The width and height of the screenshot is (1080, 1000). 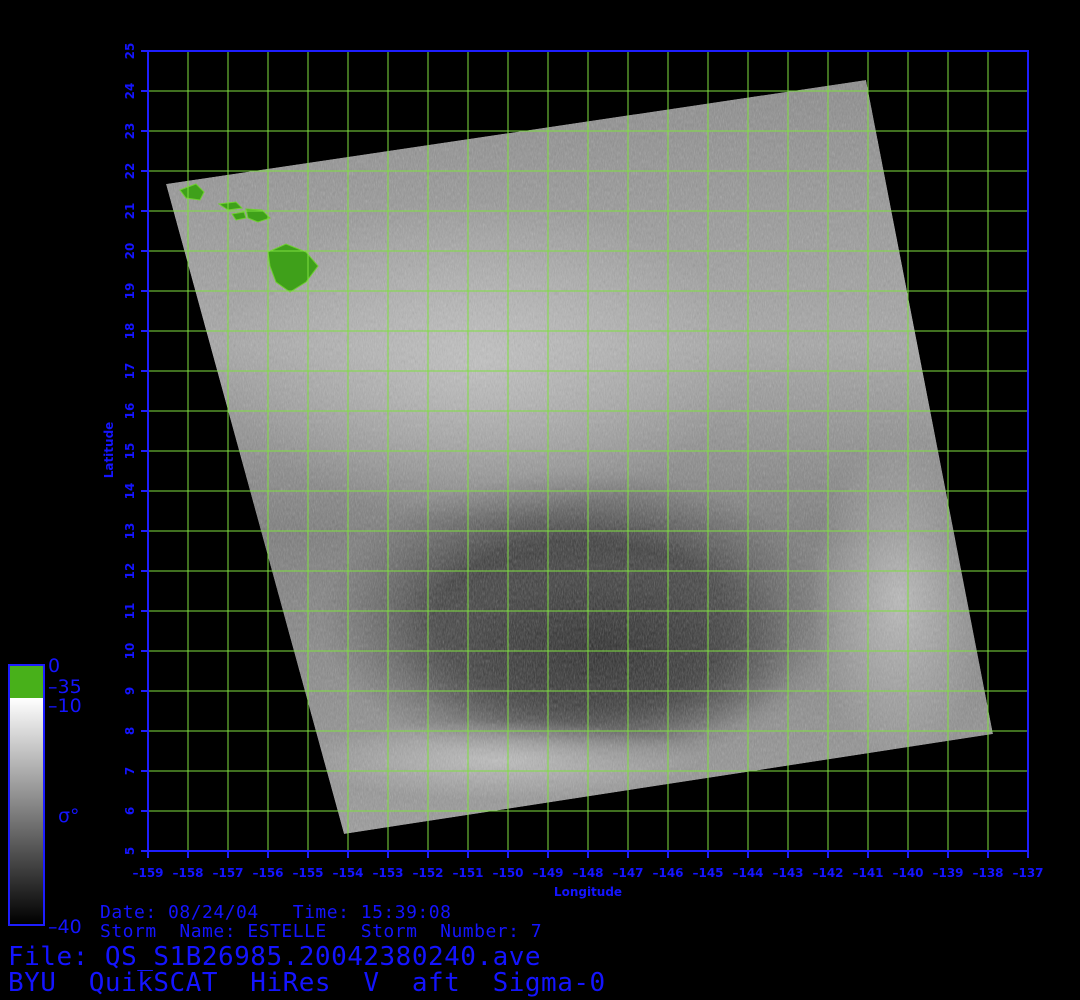 I want to click on lat-tick-label: 20, so click(x=130, y=251).